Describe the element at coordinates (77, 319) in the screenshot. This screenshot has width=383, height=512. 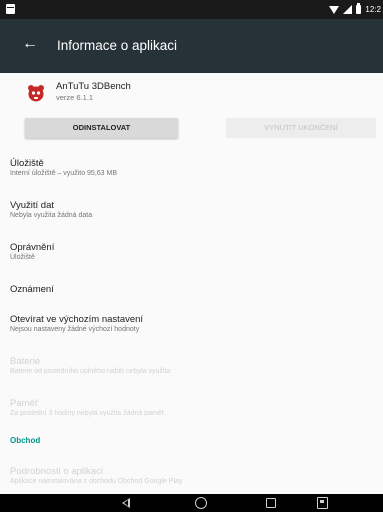
I see `item-title: Otevírat ve výchozím nastavení` at that location.